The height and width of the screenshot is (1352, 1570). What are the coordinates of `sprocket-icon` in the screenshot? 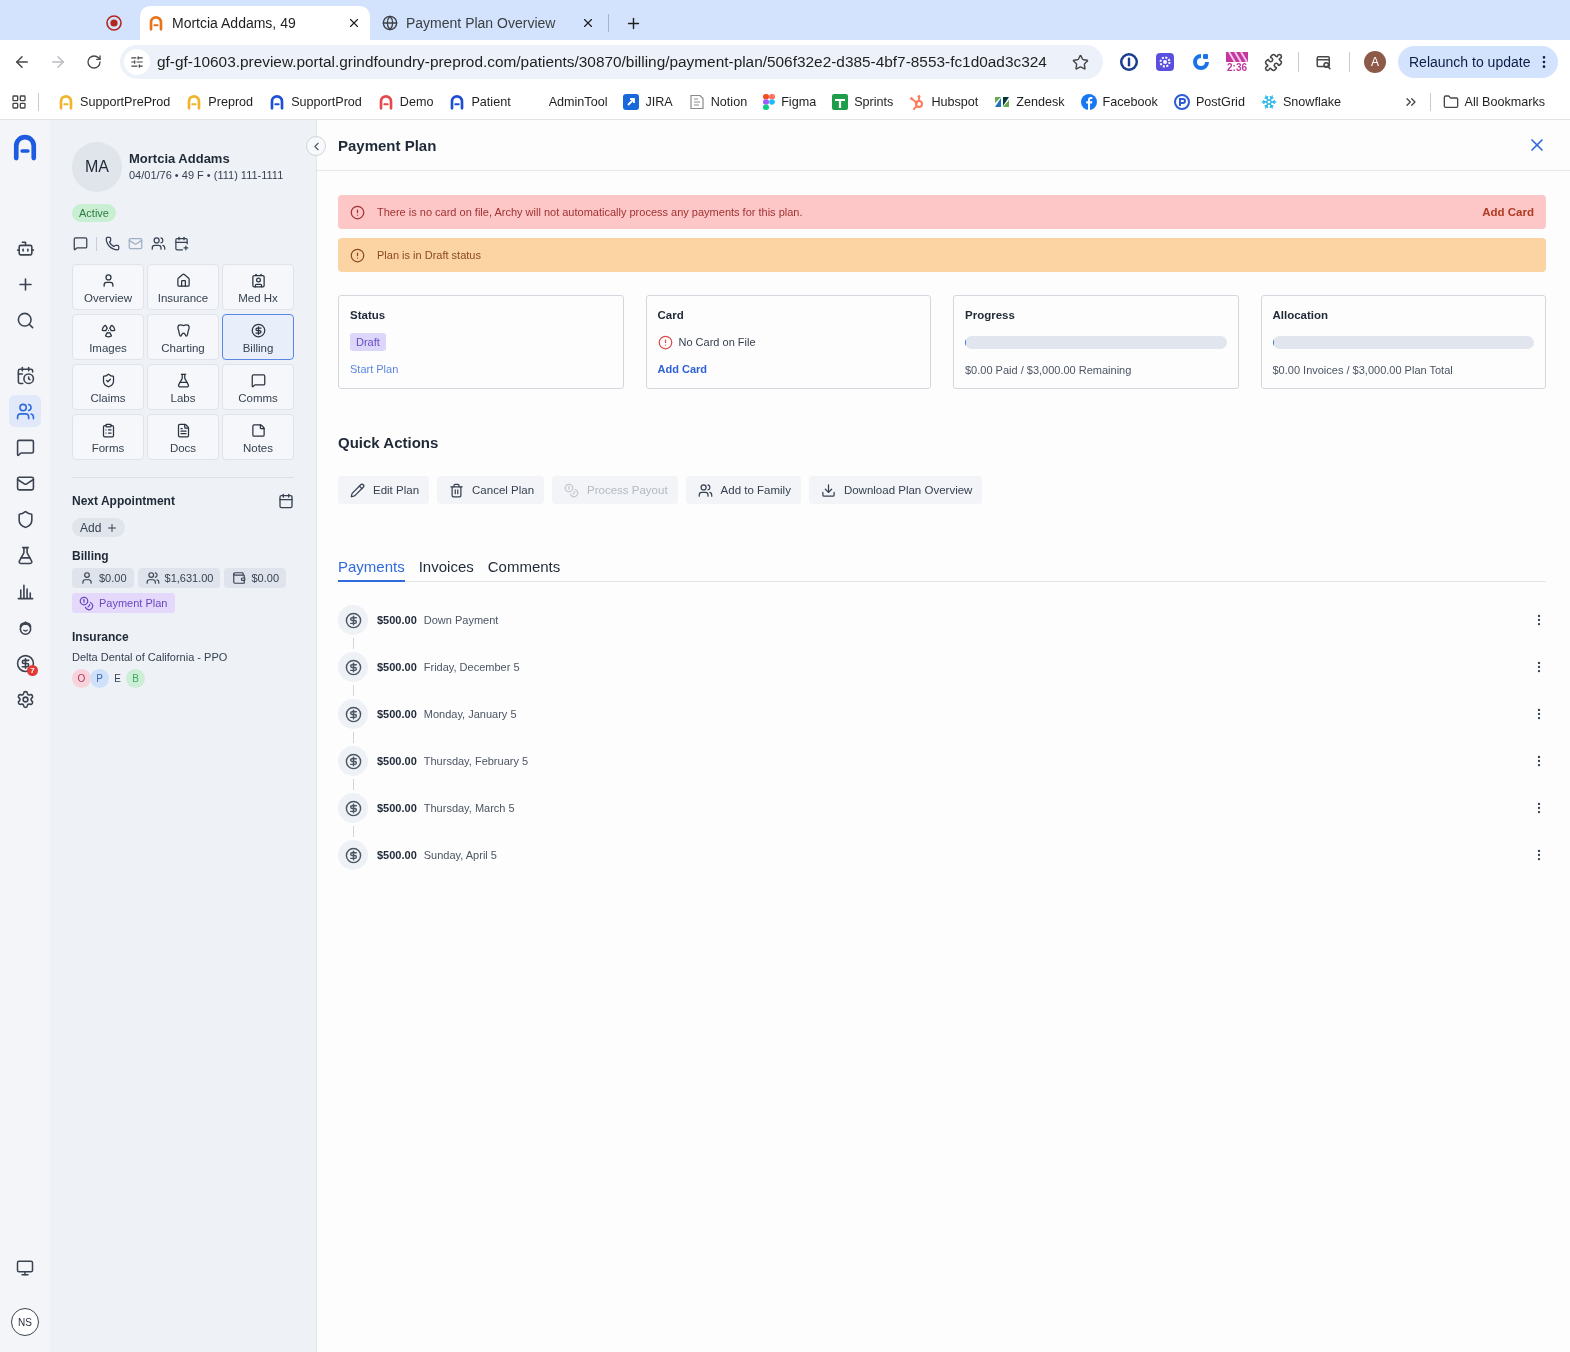 It's located at (917, 101).